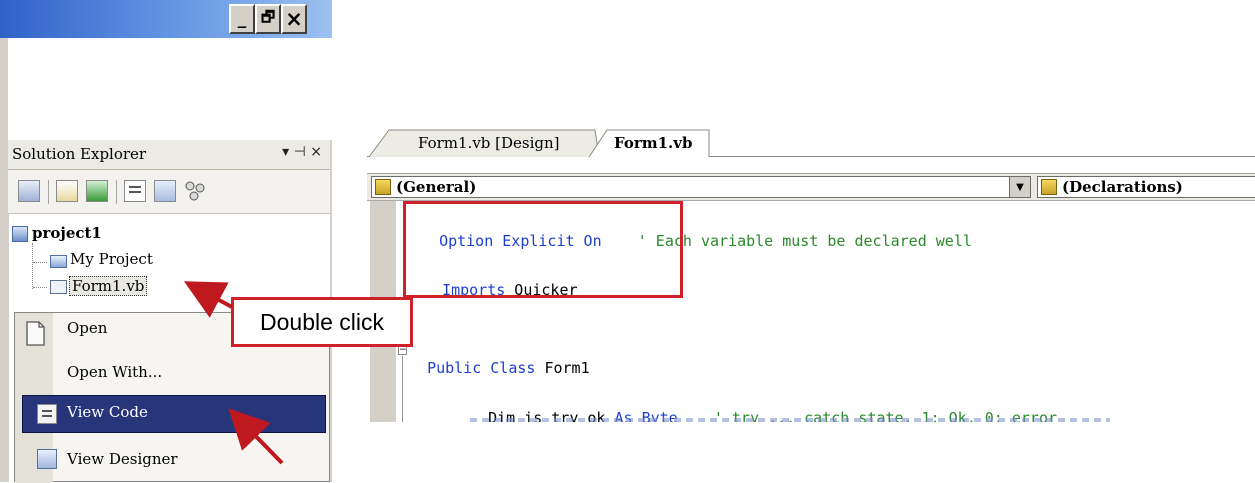 The image size is (1255, 483). What do you see at coordinates (208, 299) in the screenshot?
I see `arrow-to-form1` at bounding box center [208, 299].